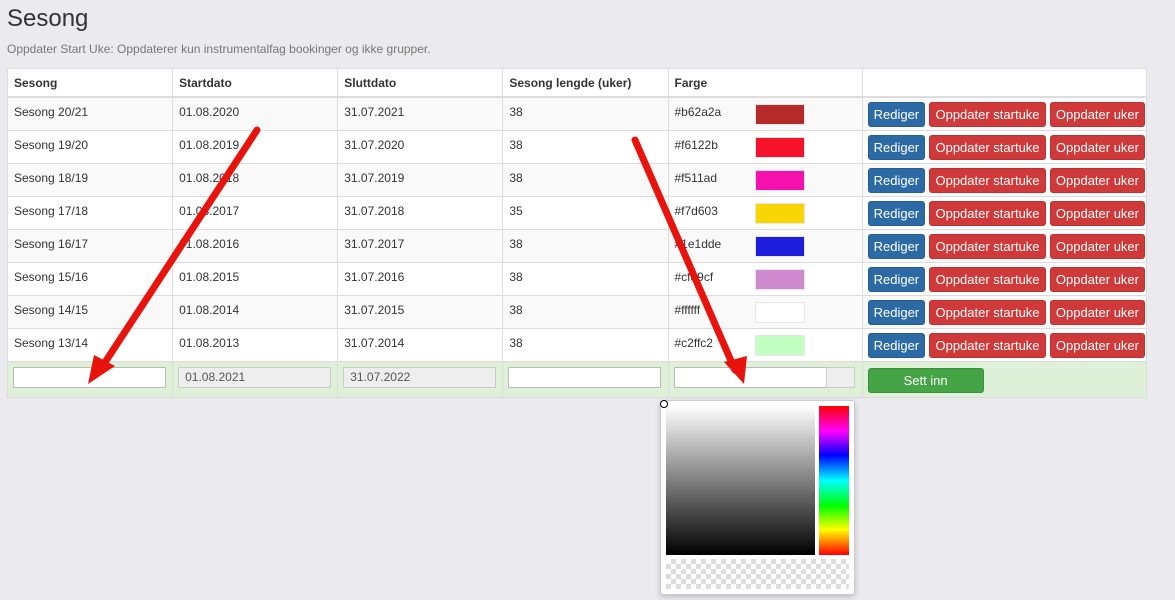  Describe the element at coordinates (698, 112) in the screenshot. I see `farge-hex: #b62a2a` at that location.